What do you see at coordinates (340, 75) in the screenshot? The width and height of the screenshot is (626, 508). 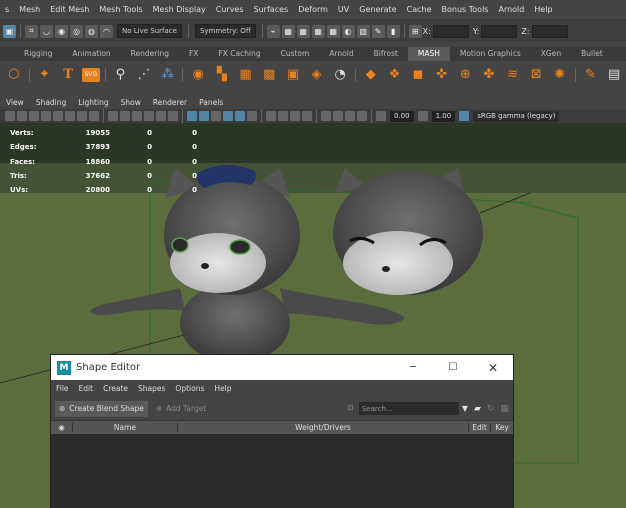 I see `delay-icon: ◔` at bounding box center [340, 75].